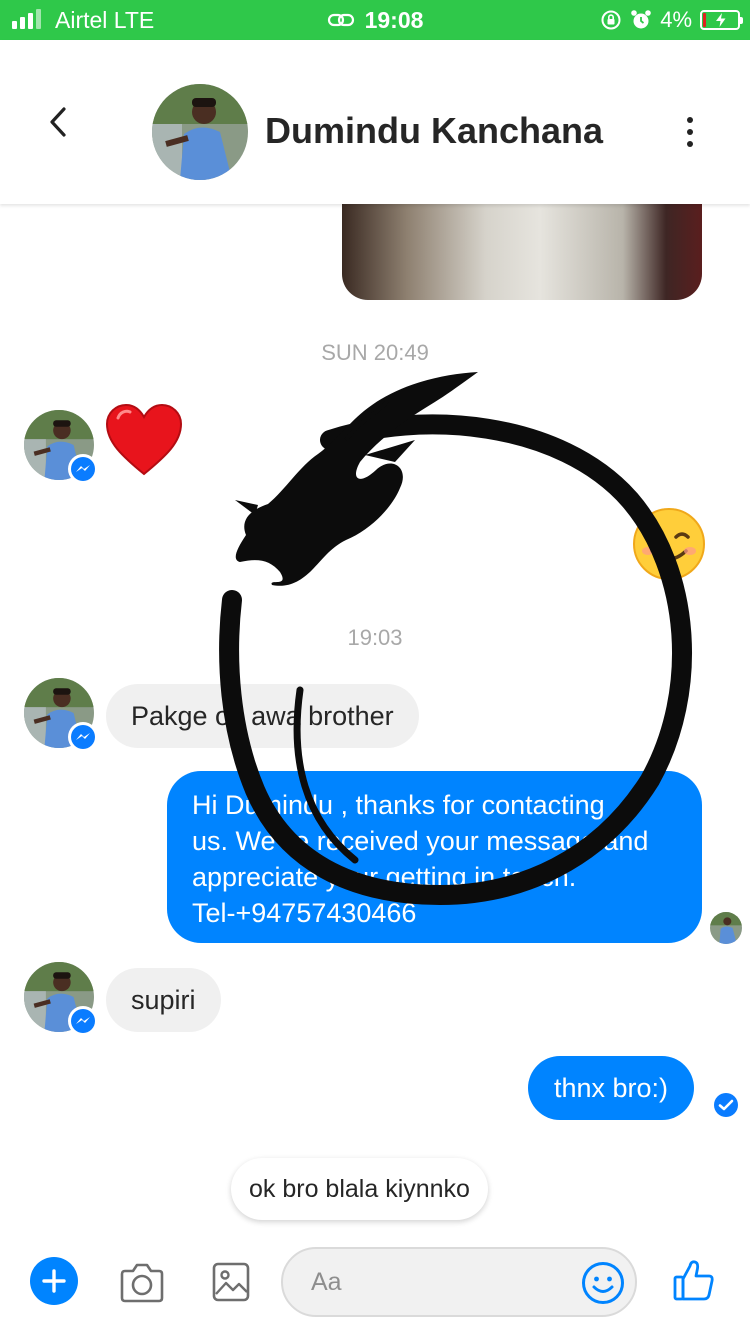  I want to click on incoming-message: supiri, so click(163, 1000).